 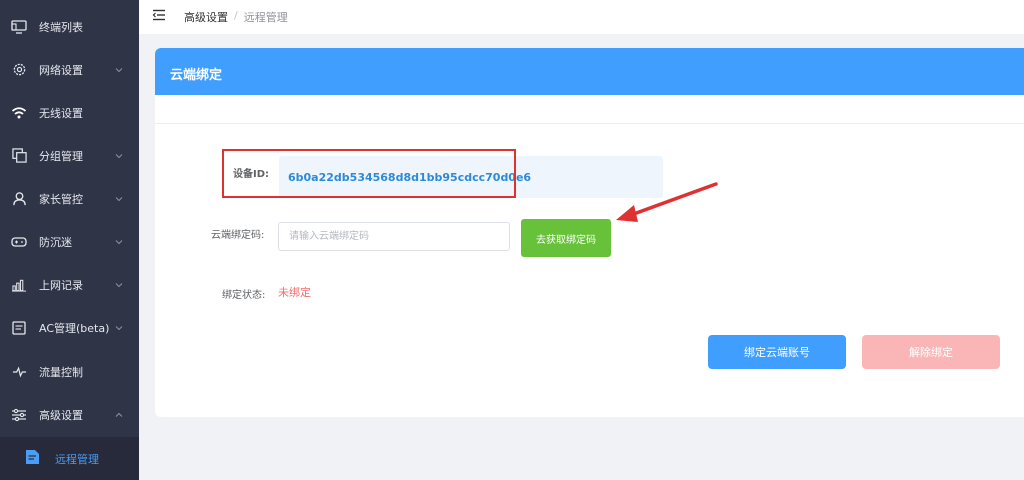 What do you see at coordinates (19, 113) in the screenshot?
I see `wifi-icon` at bounding box center [19, 113].